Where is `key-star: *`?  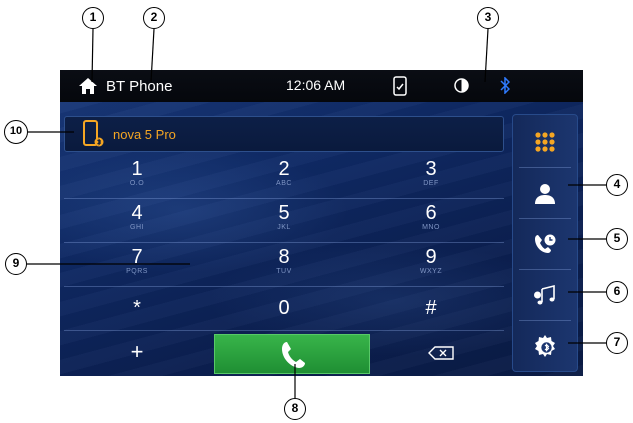 key-star: * is located at coordinates (137, 309).